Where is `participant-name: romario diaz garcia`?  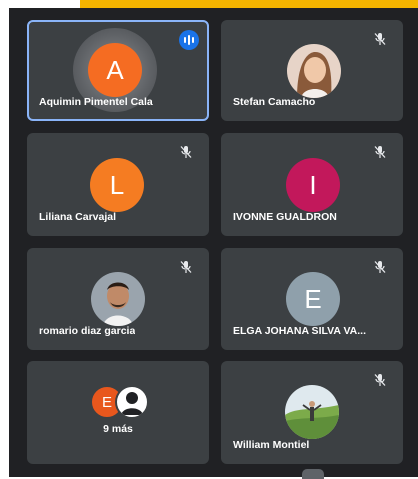 participant-name: romario diaz garcia is located at coordinates (87, 331).